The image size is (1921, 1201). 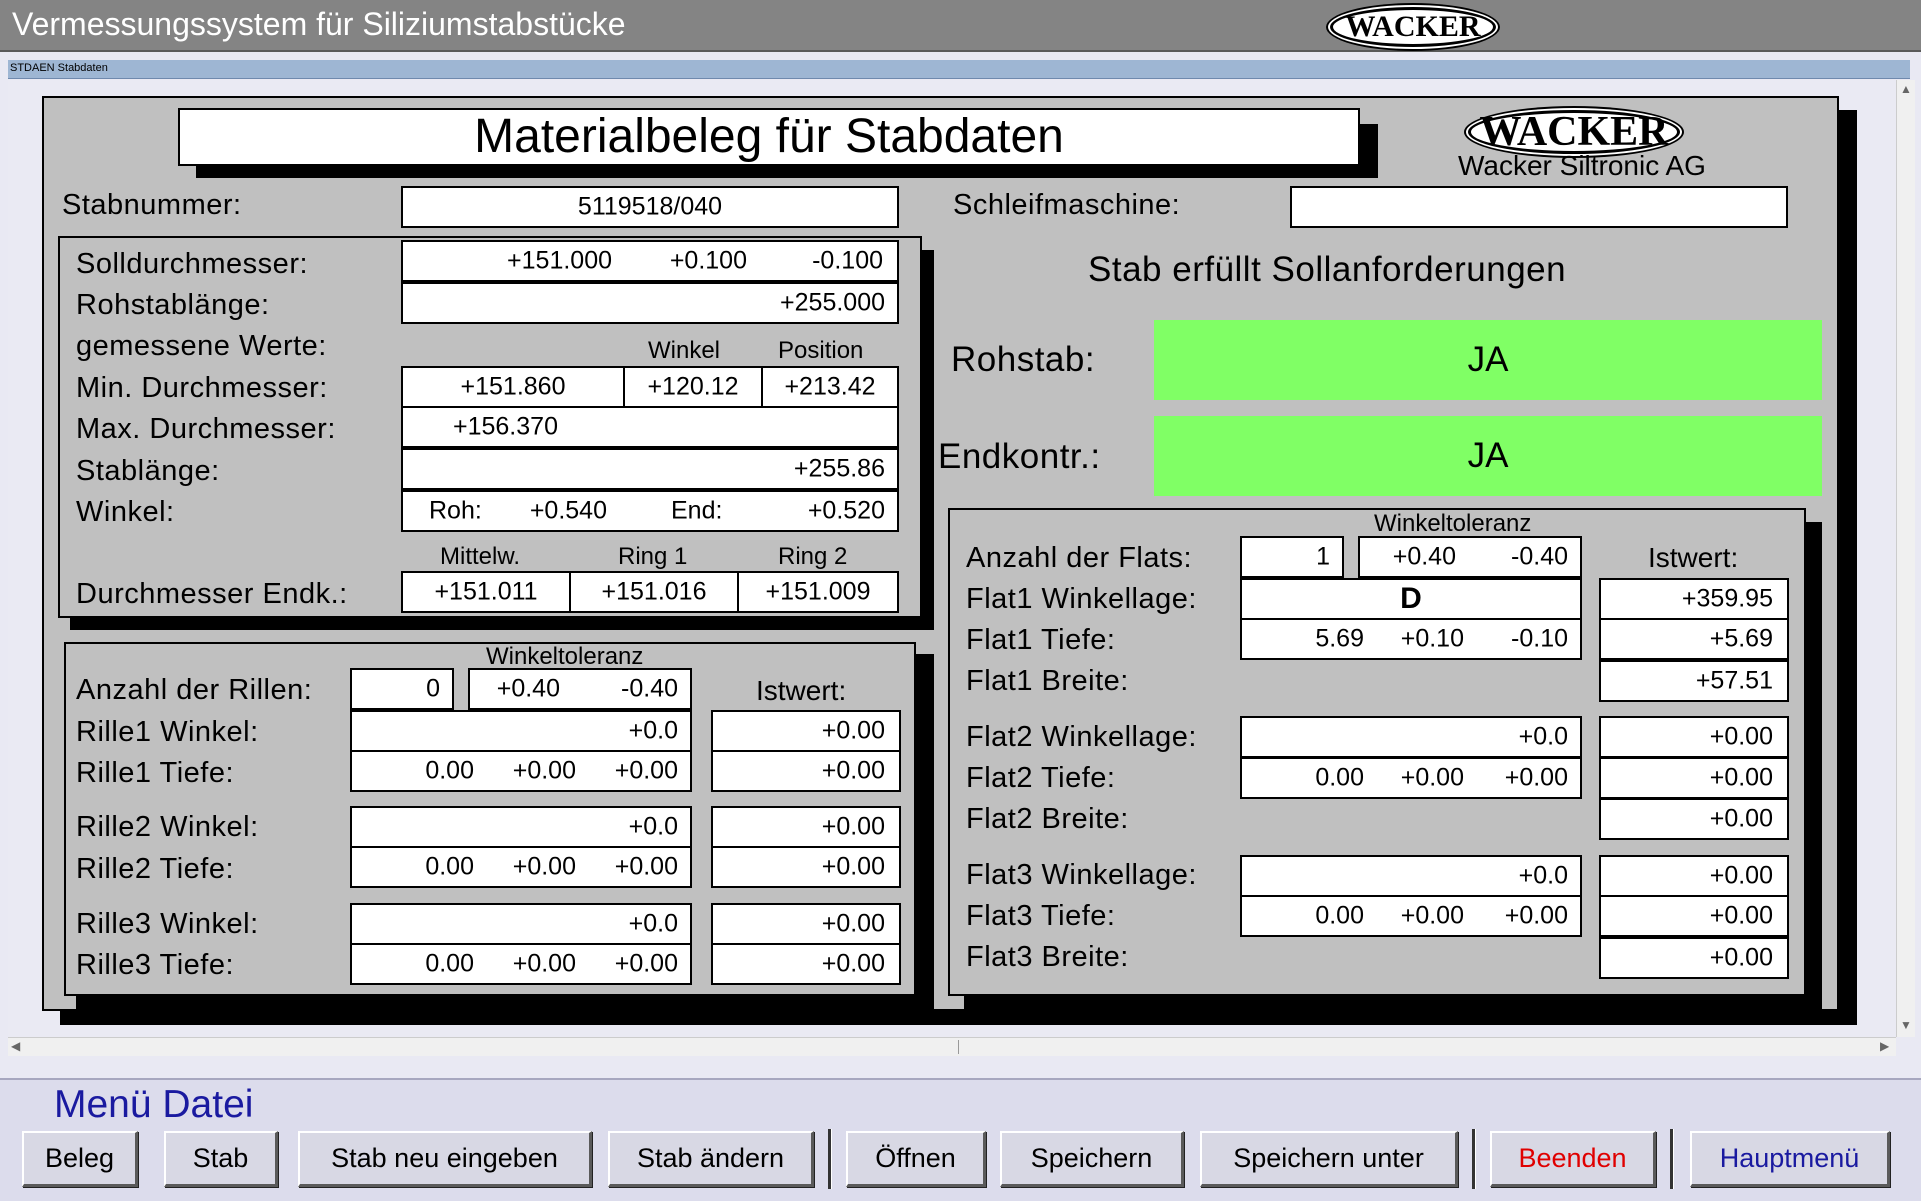 What do you see at coordinates (1453, 523) in the screenshot?
I see `flats-winkeltoleranz-header: Winkeltoleranz` at bounding box center [1453, 523].